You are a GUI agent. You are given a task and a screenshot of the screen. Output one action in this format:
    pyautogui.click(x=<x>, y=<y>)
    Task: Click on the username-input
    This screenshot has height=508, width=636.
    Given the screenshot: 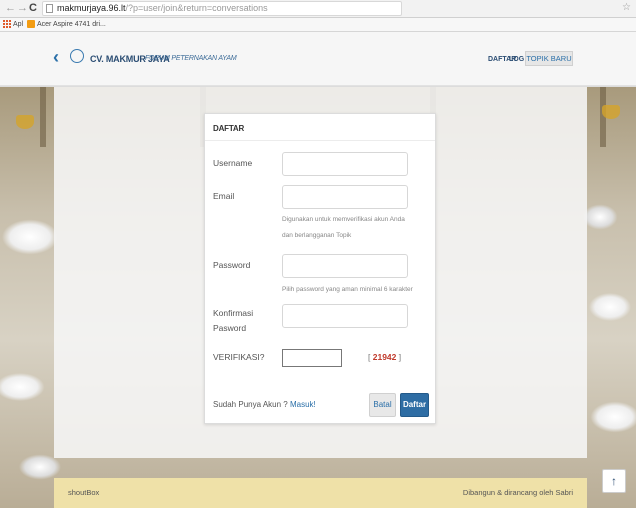 What is the action you would take?
    pyautogui.click(x=345, y=164)
    